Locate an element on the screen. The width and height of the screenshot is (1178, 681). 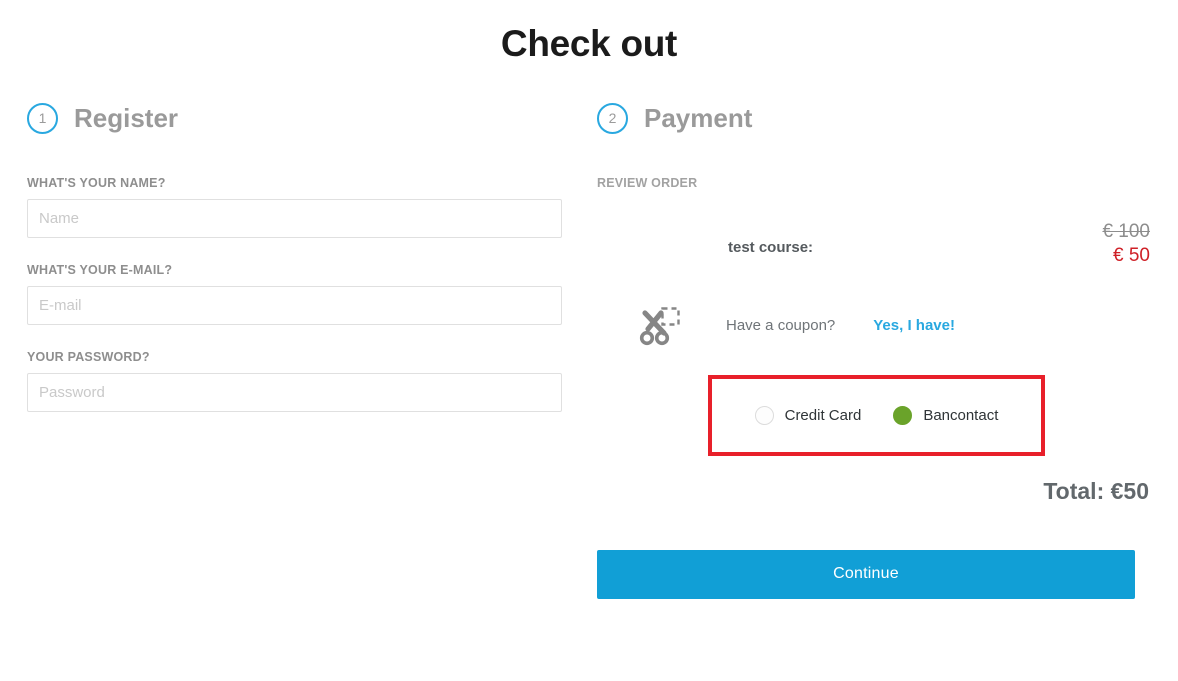
payment-methods-highlight: Credit Card Bancontact is located at coordinates (876, 415).